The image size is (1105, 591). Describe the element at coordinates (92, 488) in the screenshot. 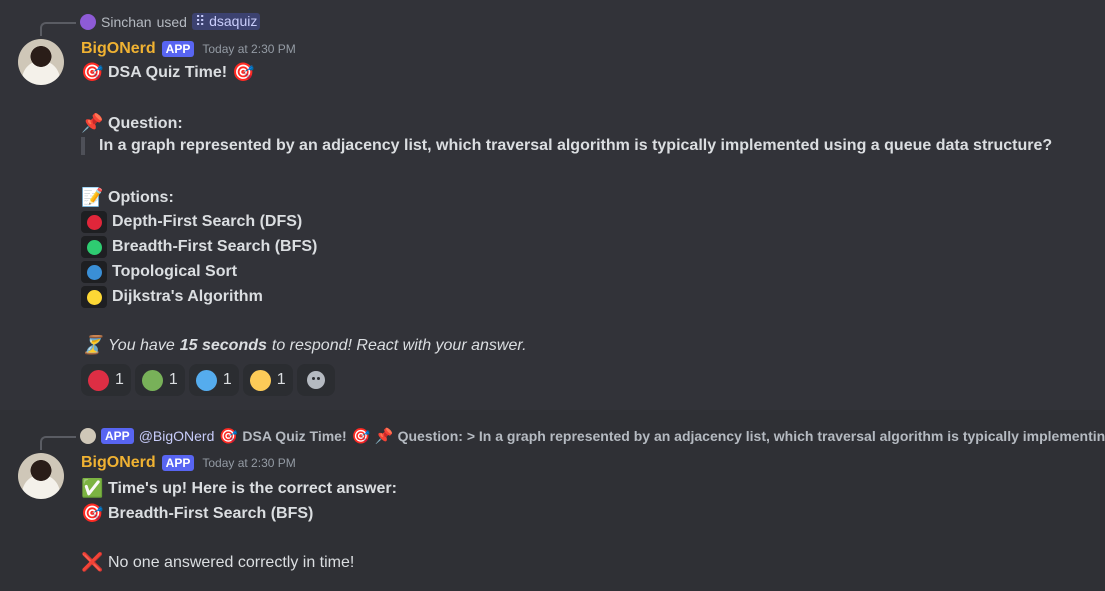

I see `check-mark-icon: ✅` at that location.